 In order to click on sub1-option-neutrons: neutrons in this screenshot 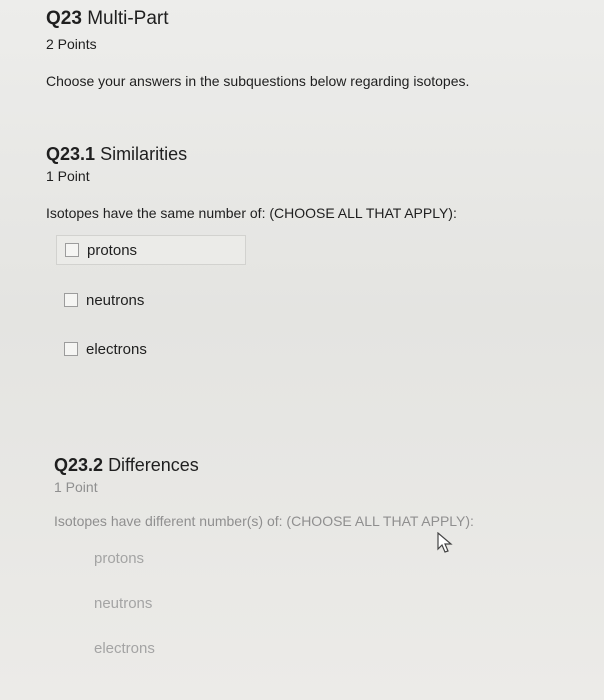, I will do `click(104, 300)`.